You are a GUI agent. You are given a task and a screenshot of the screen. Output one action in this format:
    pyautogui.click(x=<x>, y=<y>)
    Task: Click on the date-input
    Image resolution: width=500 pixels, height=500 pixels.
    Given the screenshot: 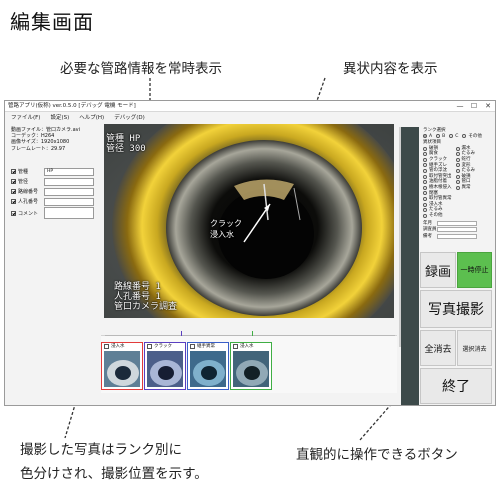 What is the action you would take?
    pyautogui.click(x=457, y=223)
    